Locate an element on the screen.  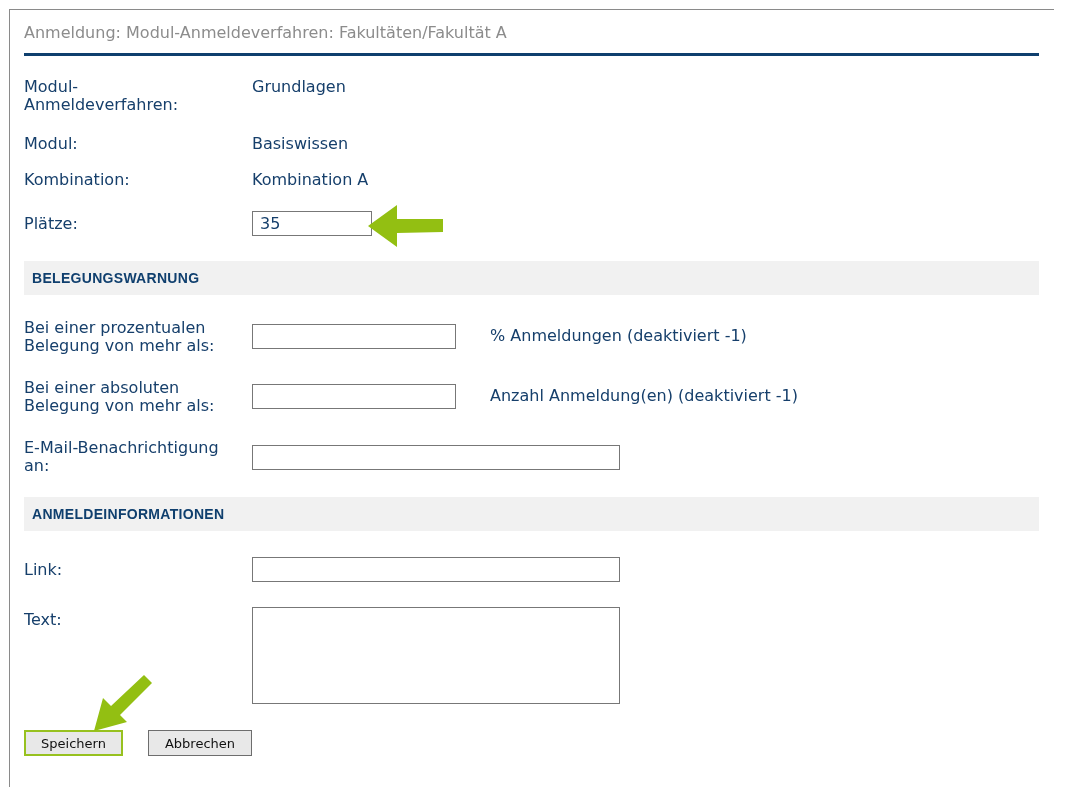
field-label: Link: is located at coordinates (44, 569).